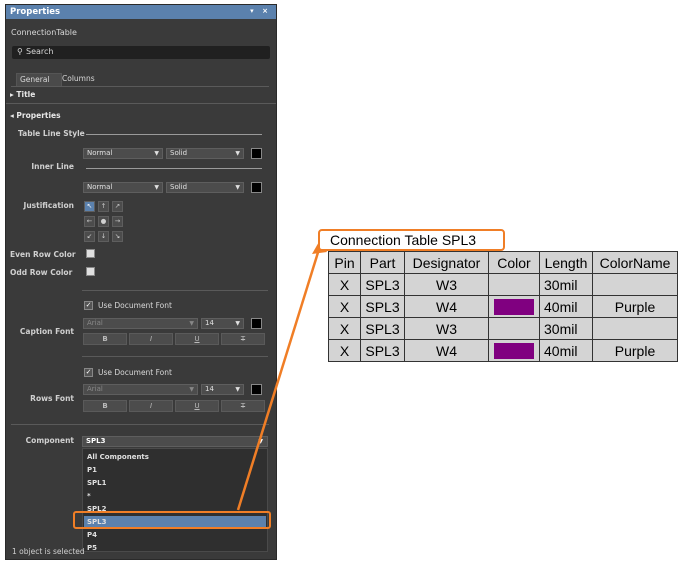  What do you see at coordinates (446, 262) in the screenshot?
I see `header-designator: Designator` at bounding box center [446, 262].